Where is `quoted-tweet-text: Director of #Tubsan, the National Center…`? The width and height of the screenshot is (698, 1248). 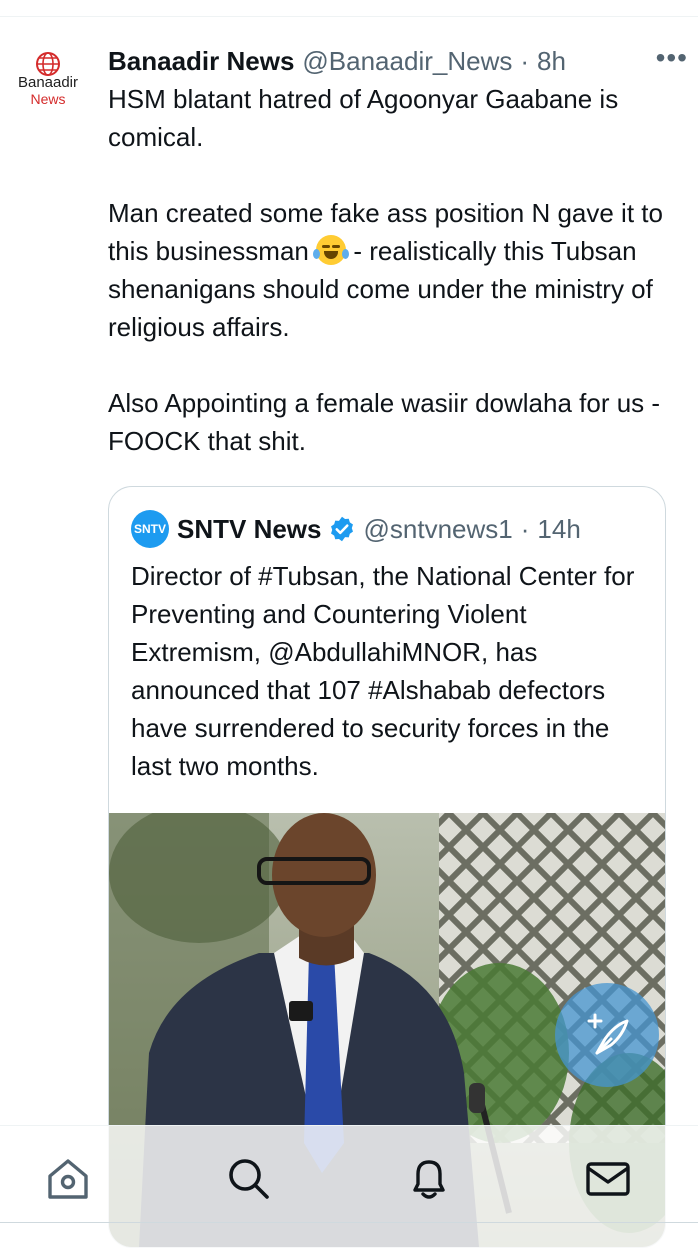
quoted-tweet-text: Director of #Tubsan, the National Center… is located at coordinates (383, 671).